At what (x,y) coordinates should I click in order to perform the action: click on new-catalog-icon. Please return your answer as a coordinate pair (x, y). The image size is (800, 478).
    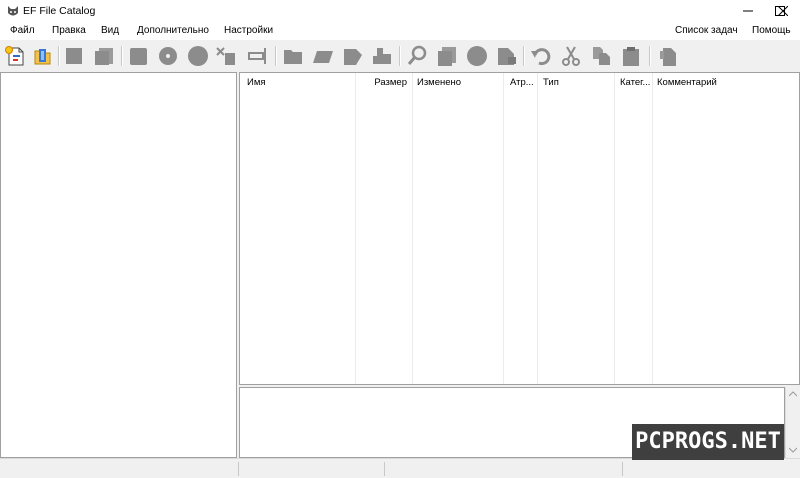
    Looking at the image, I should click on (14, 56).